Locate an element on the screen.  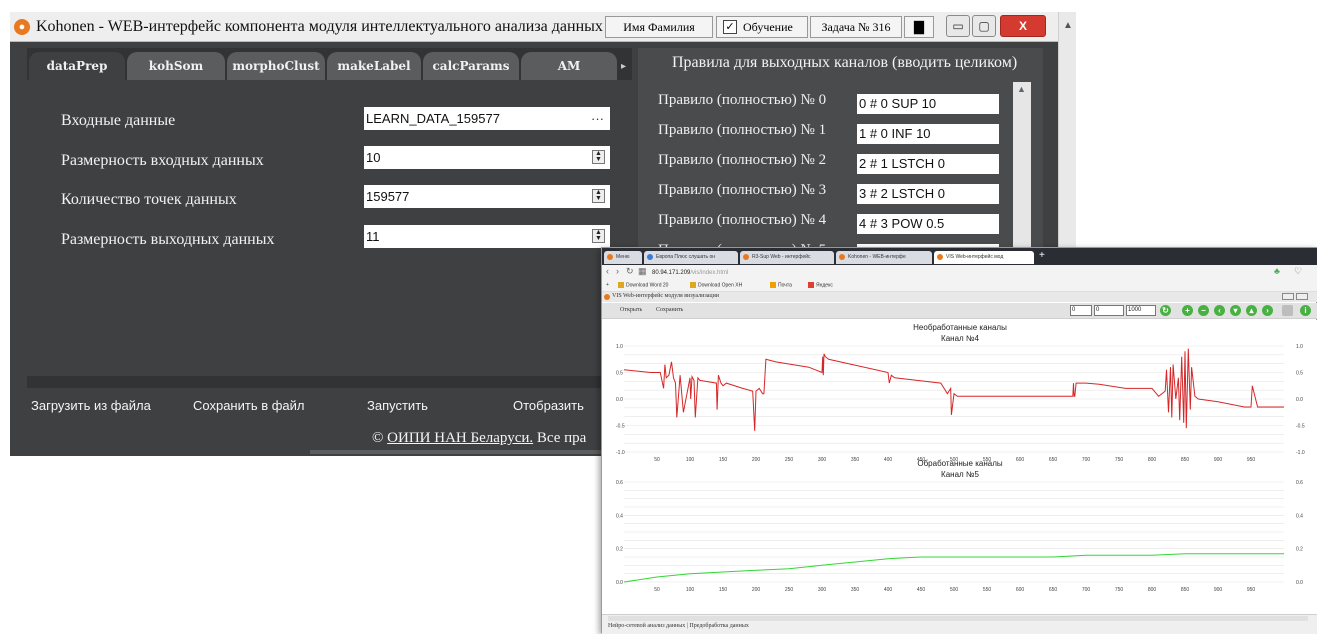
task-number: Задача № 316 is located at coordinates (856, 27).